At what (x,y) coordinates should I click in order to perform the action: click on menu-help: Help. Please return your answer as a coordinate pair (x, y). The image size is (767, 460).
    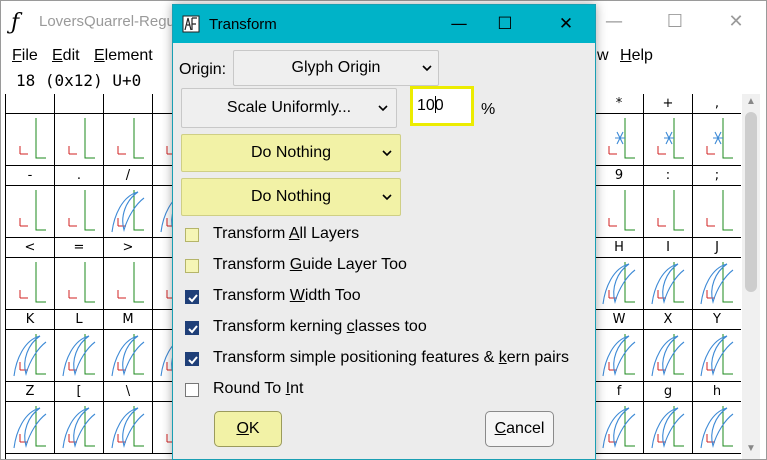
    Looking at the image, I should click on (636, 56).